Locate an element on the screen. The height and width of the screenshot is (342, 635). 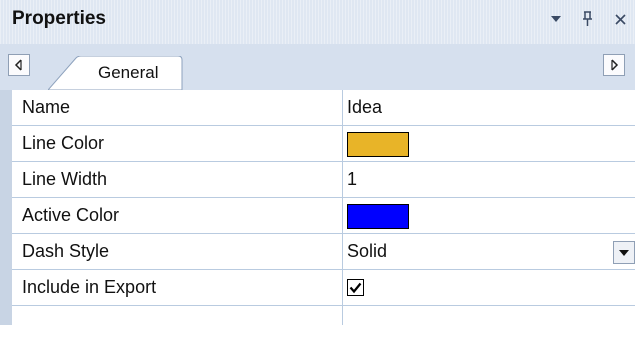
tab-strip: General is located at coordinates (317, 67).